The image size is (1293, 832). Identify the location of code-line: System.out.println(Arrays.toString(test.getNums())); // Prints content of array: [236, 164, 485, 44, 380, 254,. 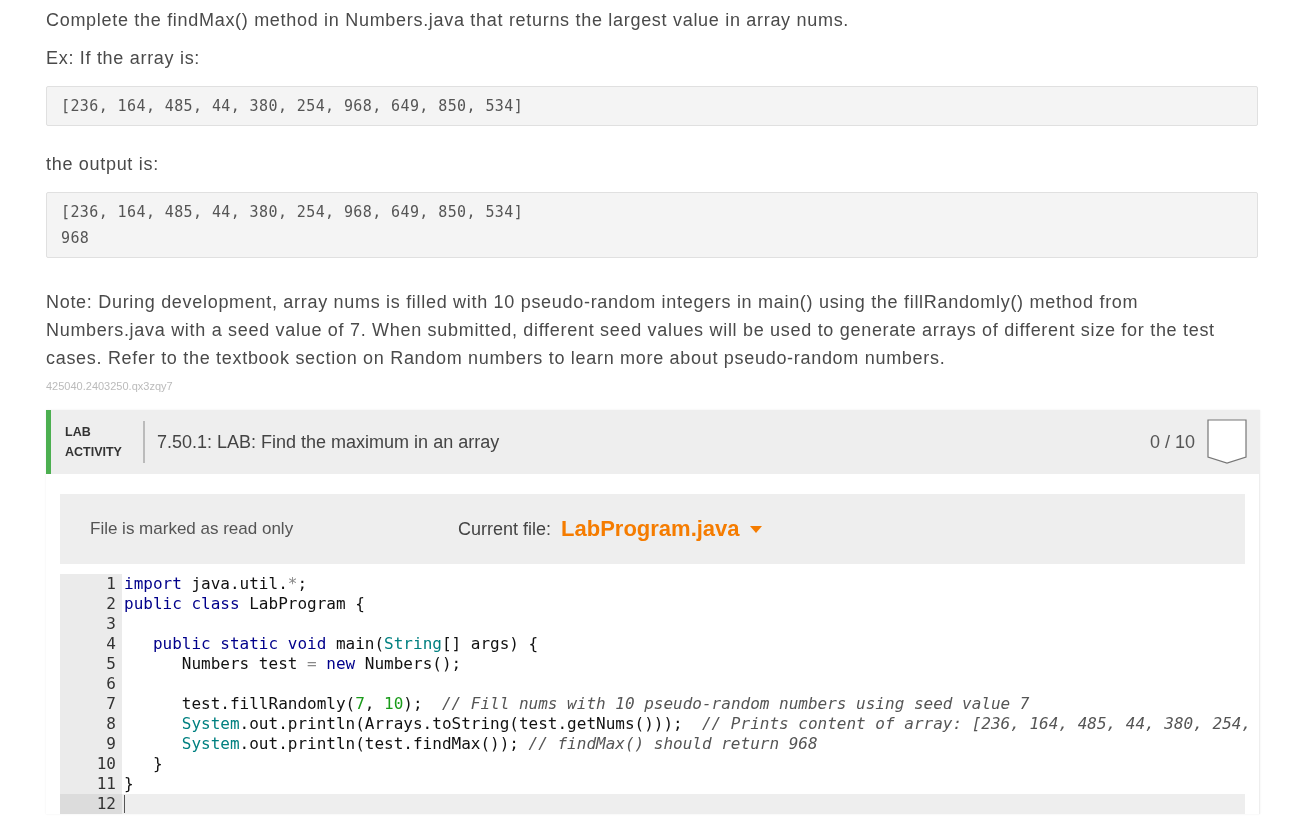
(716, 724).